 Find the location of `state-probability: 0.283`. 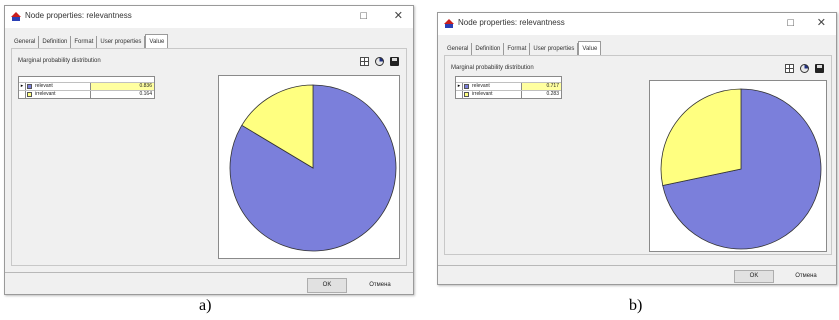

state-probability: 0.283 is located at coordinates (541, 94).